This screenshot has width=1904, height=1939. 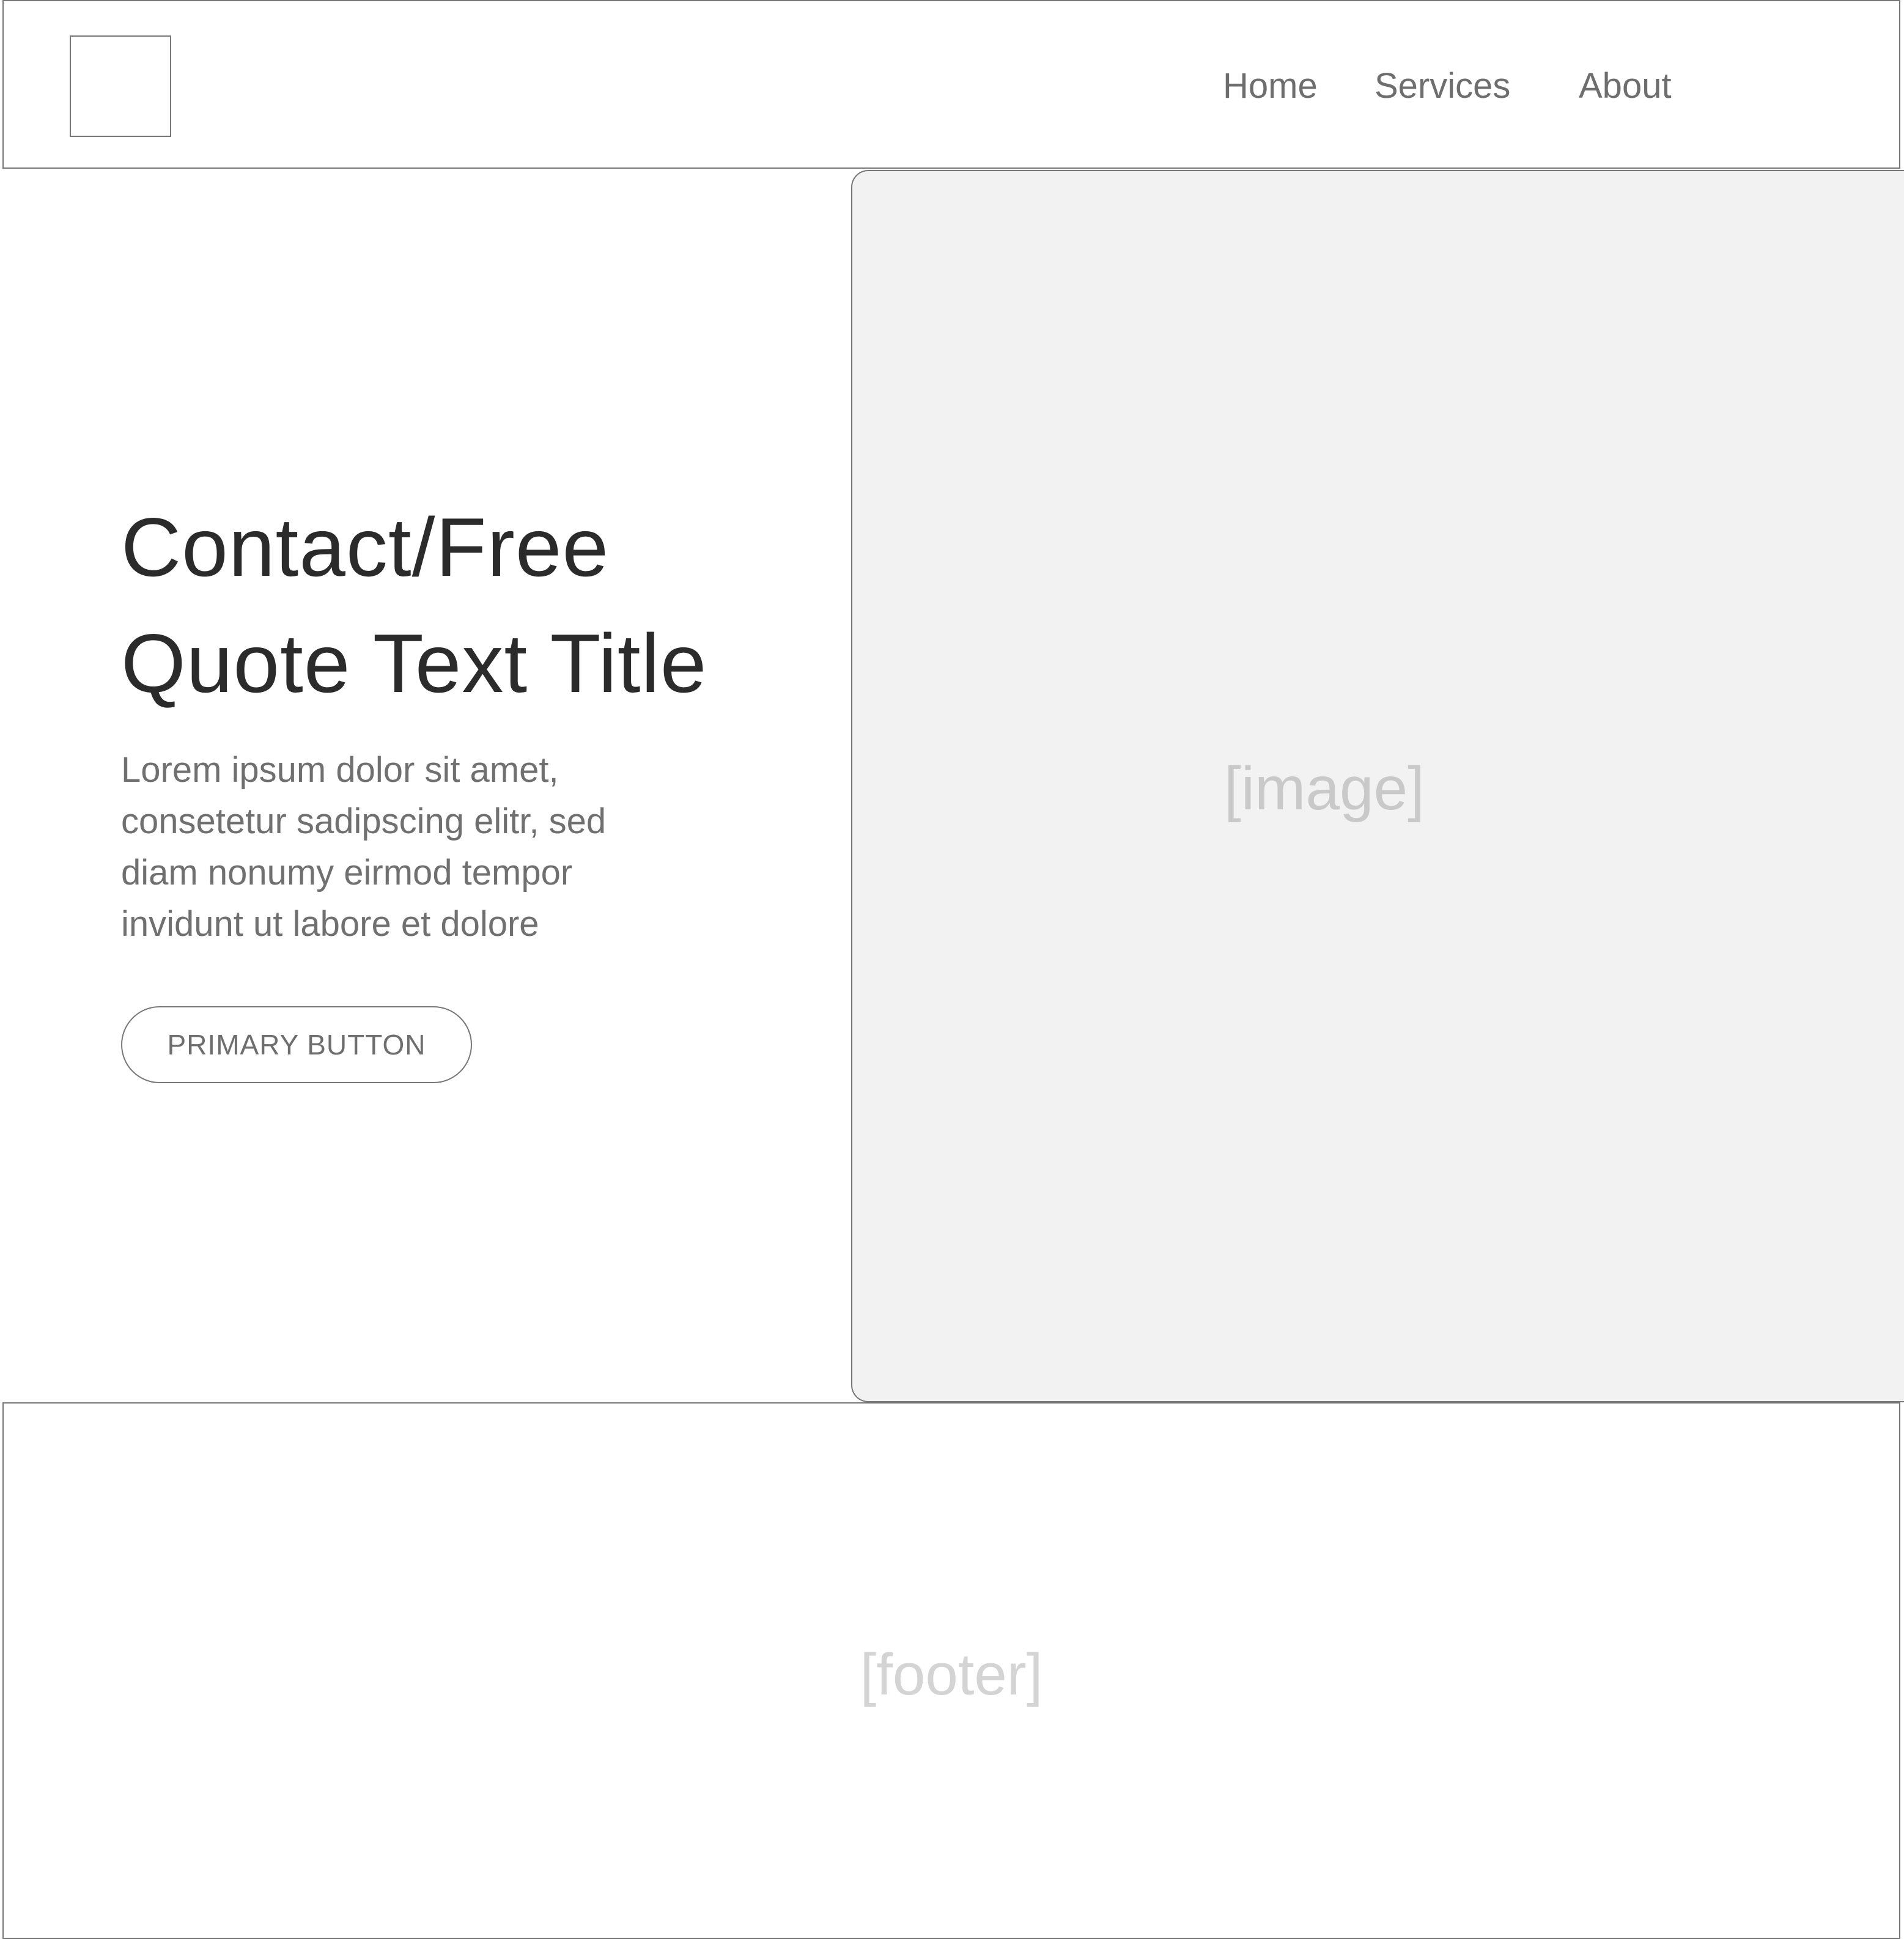 I want to click on image-placeholder-label: [image], so click(x=1324, y=788).